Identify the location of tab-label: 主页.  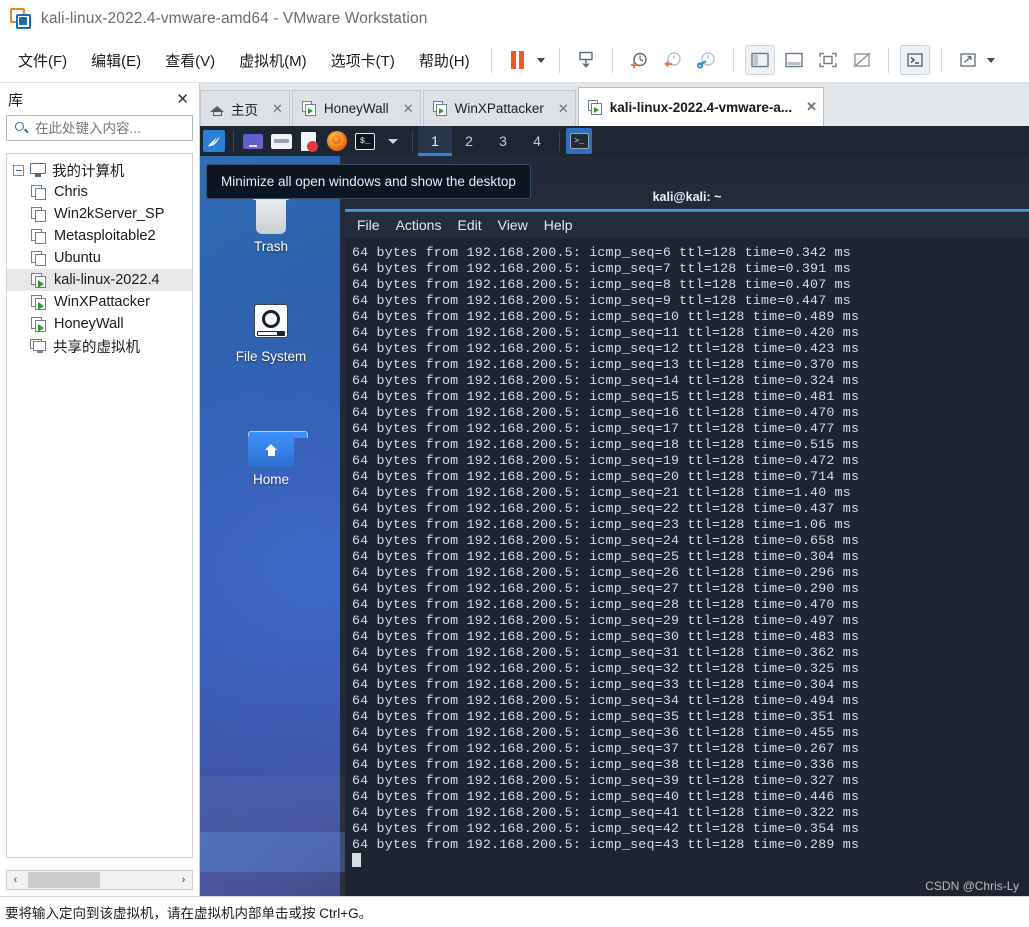
(244, 110).